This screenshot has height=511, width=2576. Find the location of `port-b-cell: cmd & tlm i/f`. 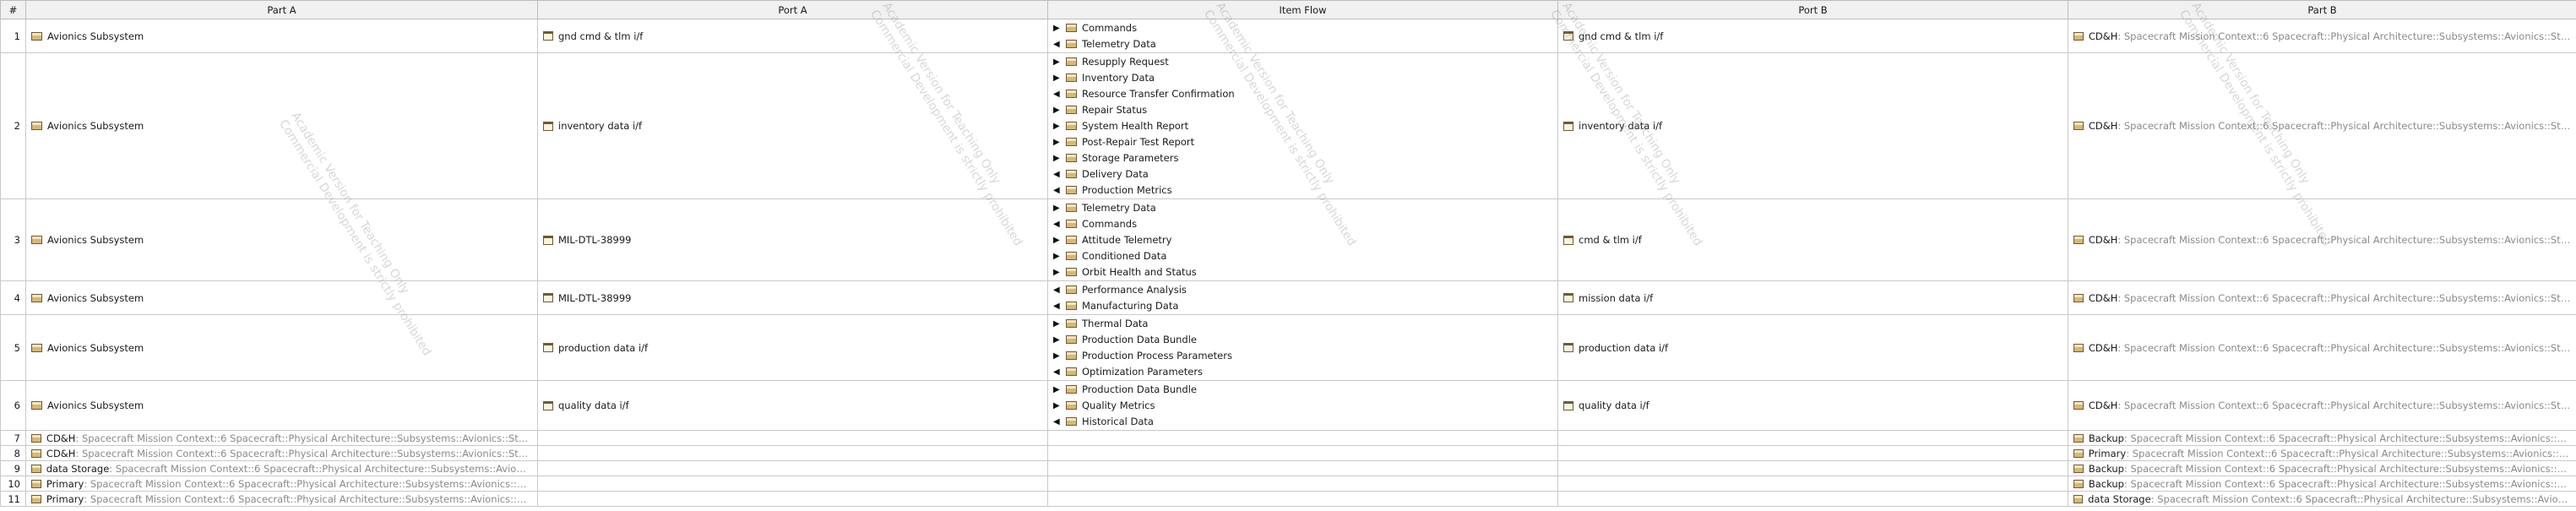

port-b-cell: cmd & tlm i/f is located at coordinates (1812, 240).